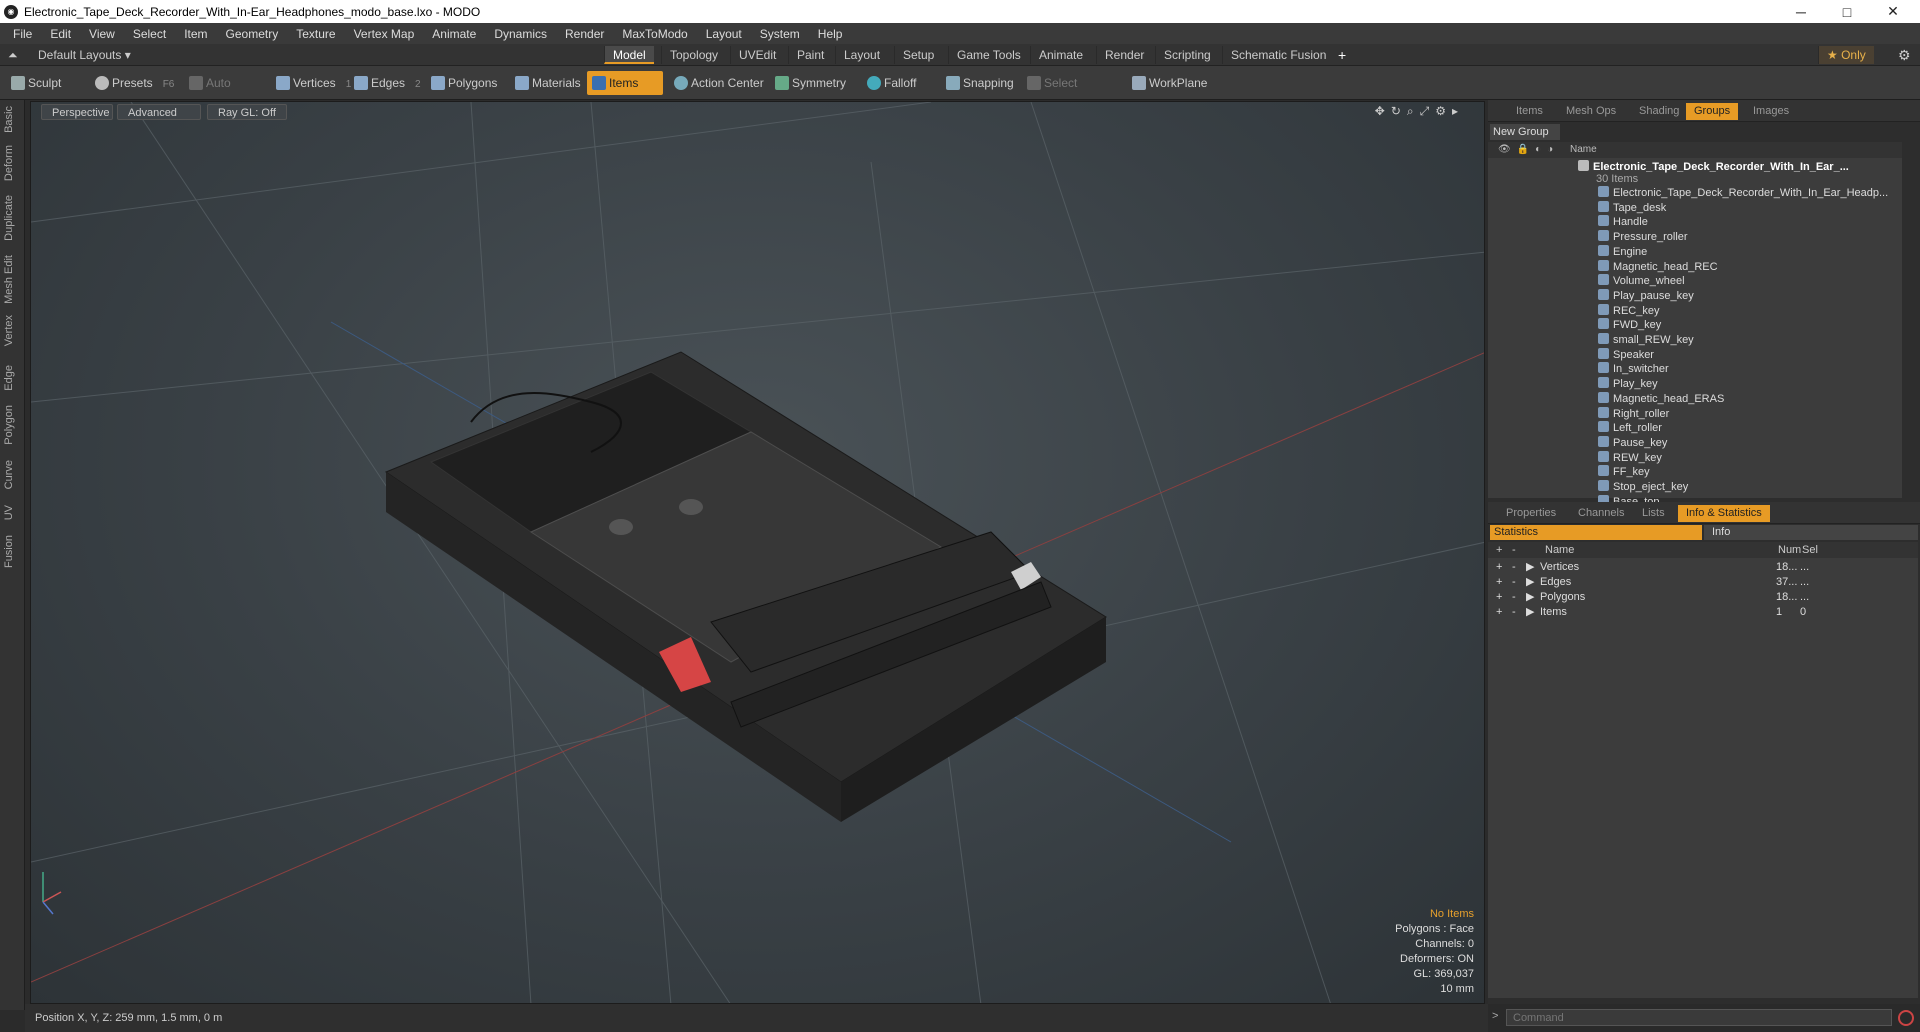  I want to click on tab-scripting: Scripting, so click(1187, 55).